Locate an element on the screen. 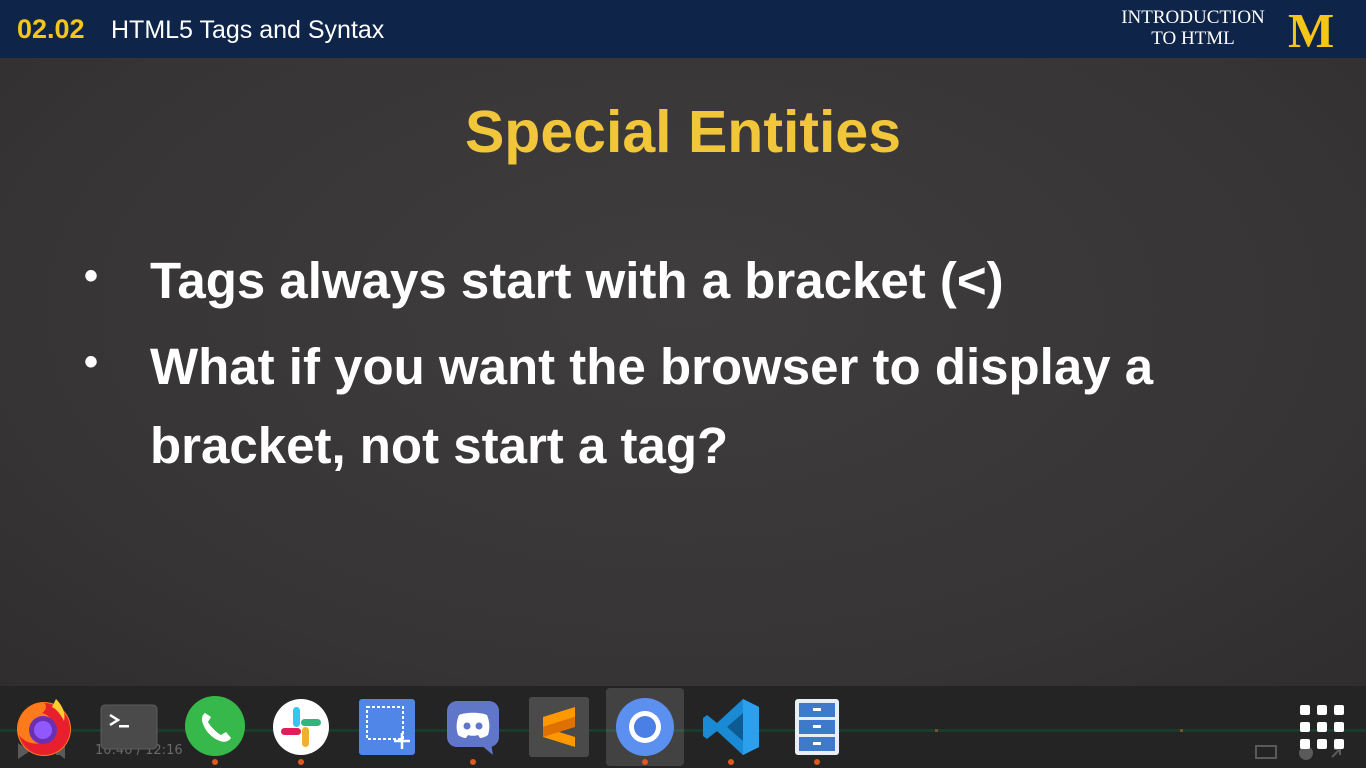  app-grid-icon is located at coordinates (1323, 728).